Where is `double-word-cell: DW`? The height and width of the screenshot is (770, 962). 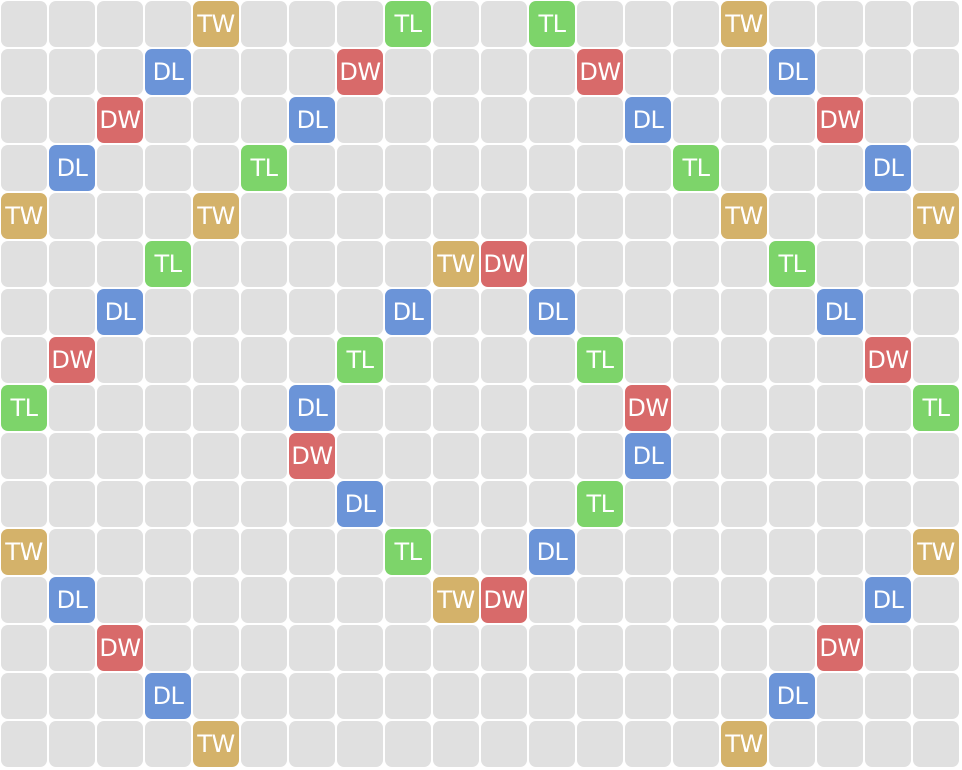
double-word-cell: DW is located at coordinates (840, 648).